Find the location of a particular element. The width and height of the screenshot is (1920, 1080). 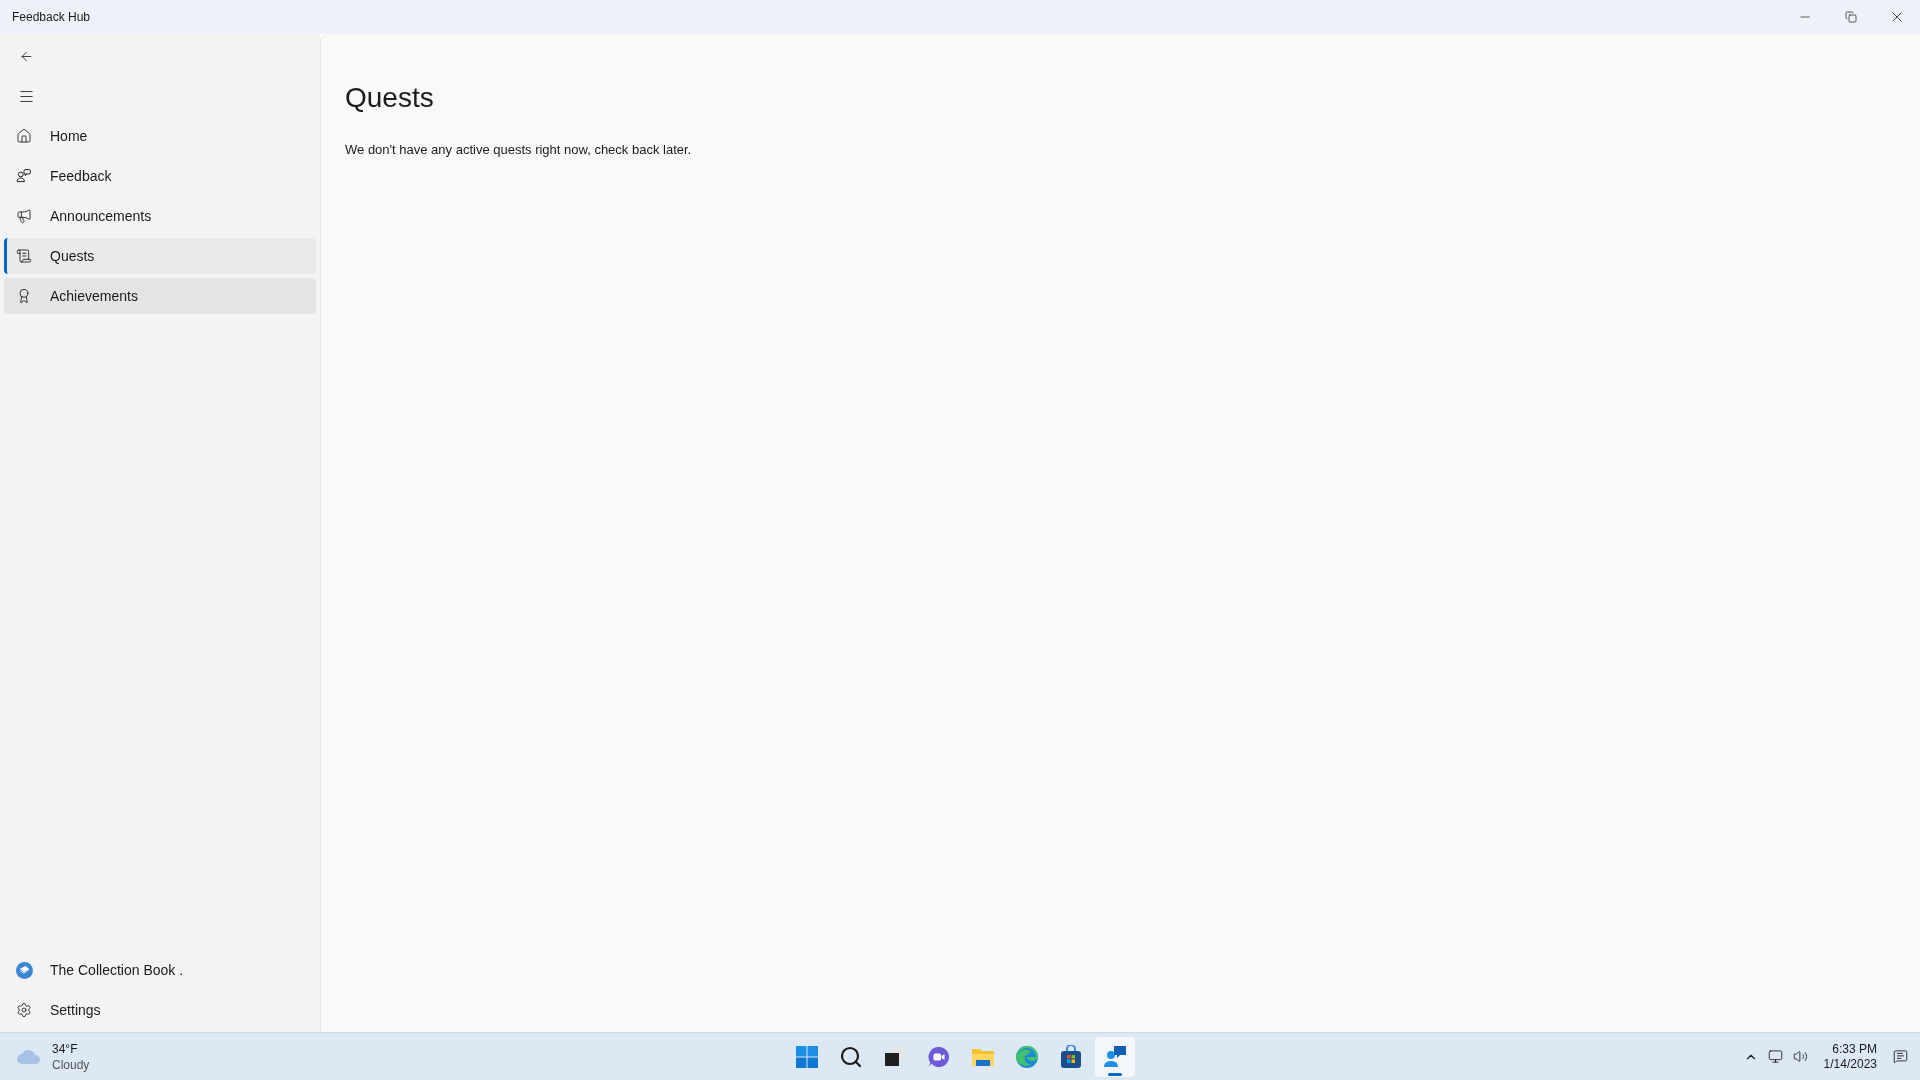

person-chat-icon is located at coordinates (1115, 1057).